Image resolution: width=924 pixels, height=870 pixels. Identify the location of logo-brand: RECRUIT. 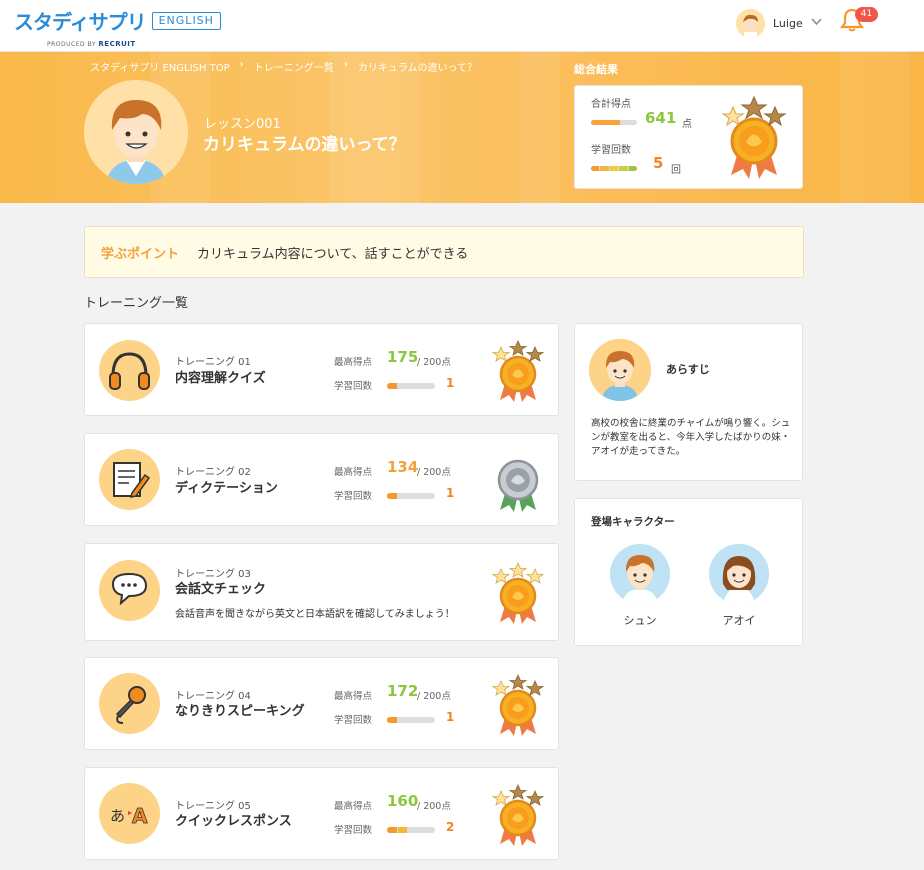
(117, 44).